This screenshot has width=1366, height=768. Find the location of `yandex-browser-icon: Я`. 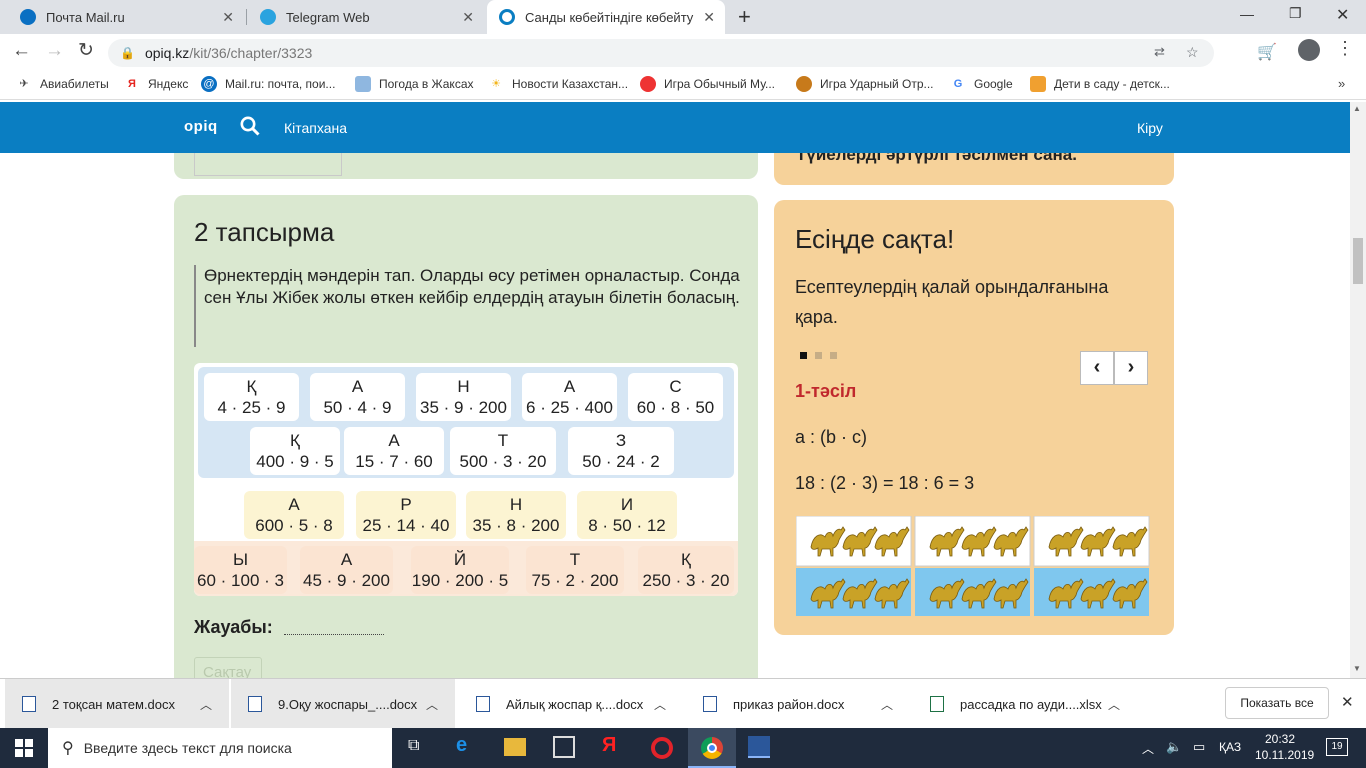

yandex-browser-icon: Я is located at coordinates (609, 745).